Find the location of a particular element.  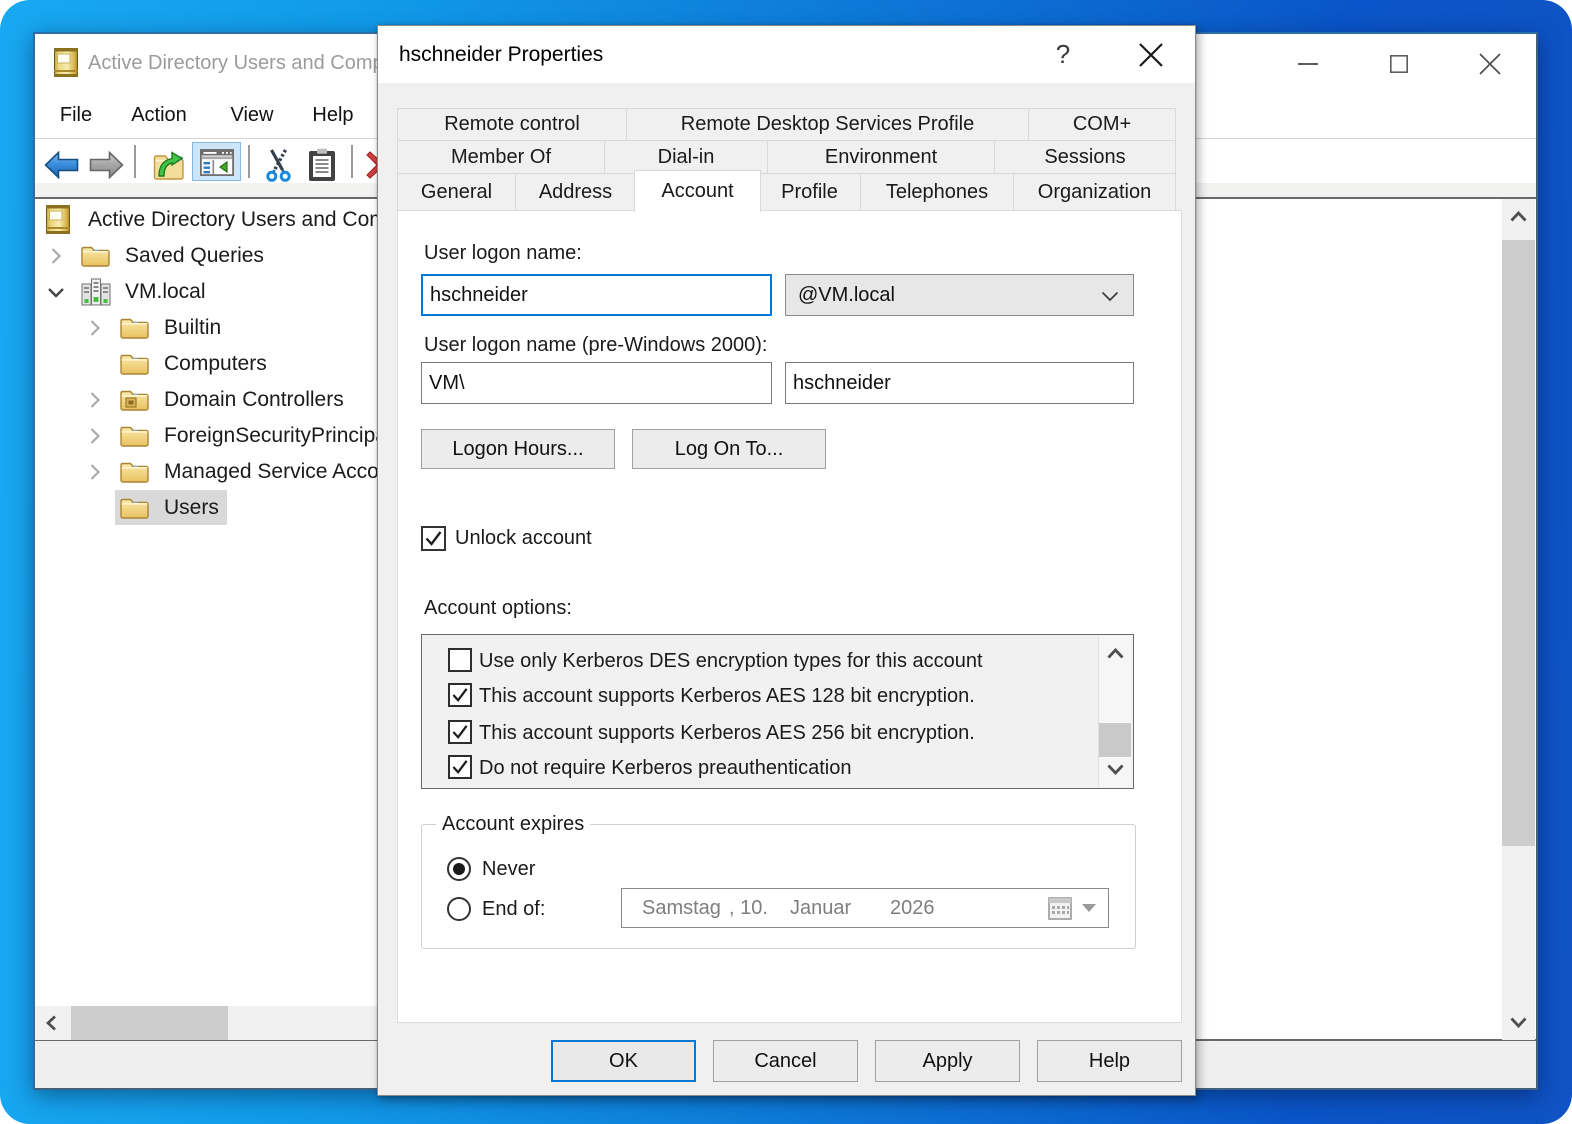

dialog-title: hschneider Properties is located at coordinates (501, 54).